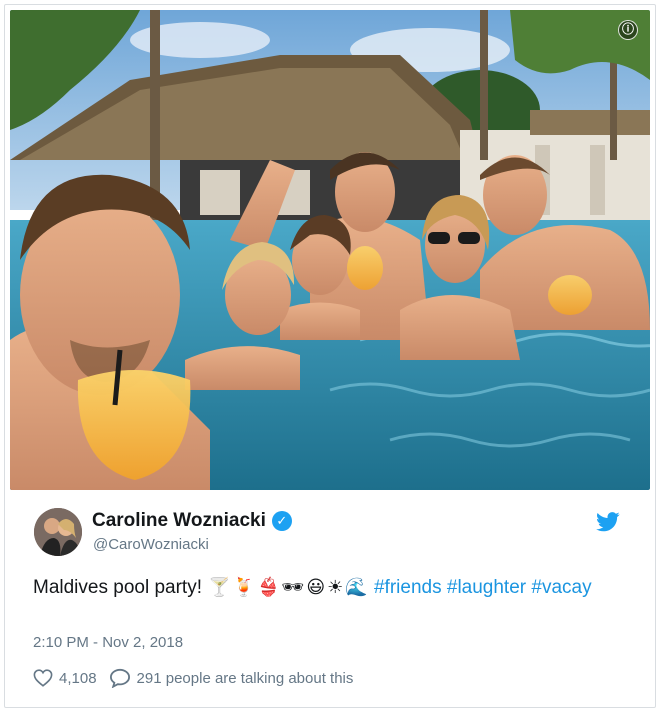  What do you see at coordinates (179, 521) in the screenshot?
I see `author-display-name: Caroline Wozniacki` at bounding box center [179, 521].